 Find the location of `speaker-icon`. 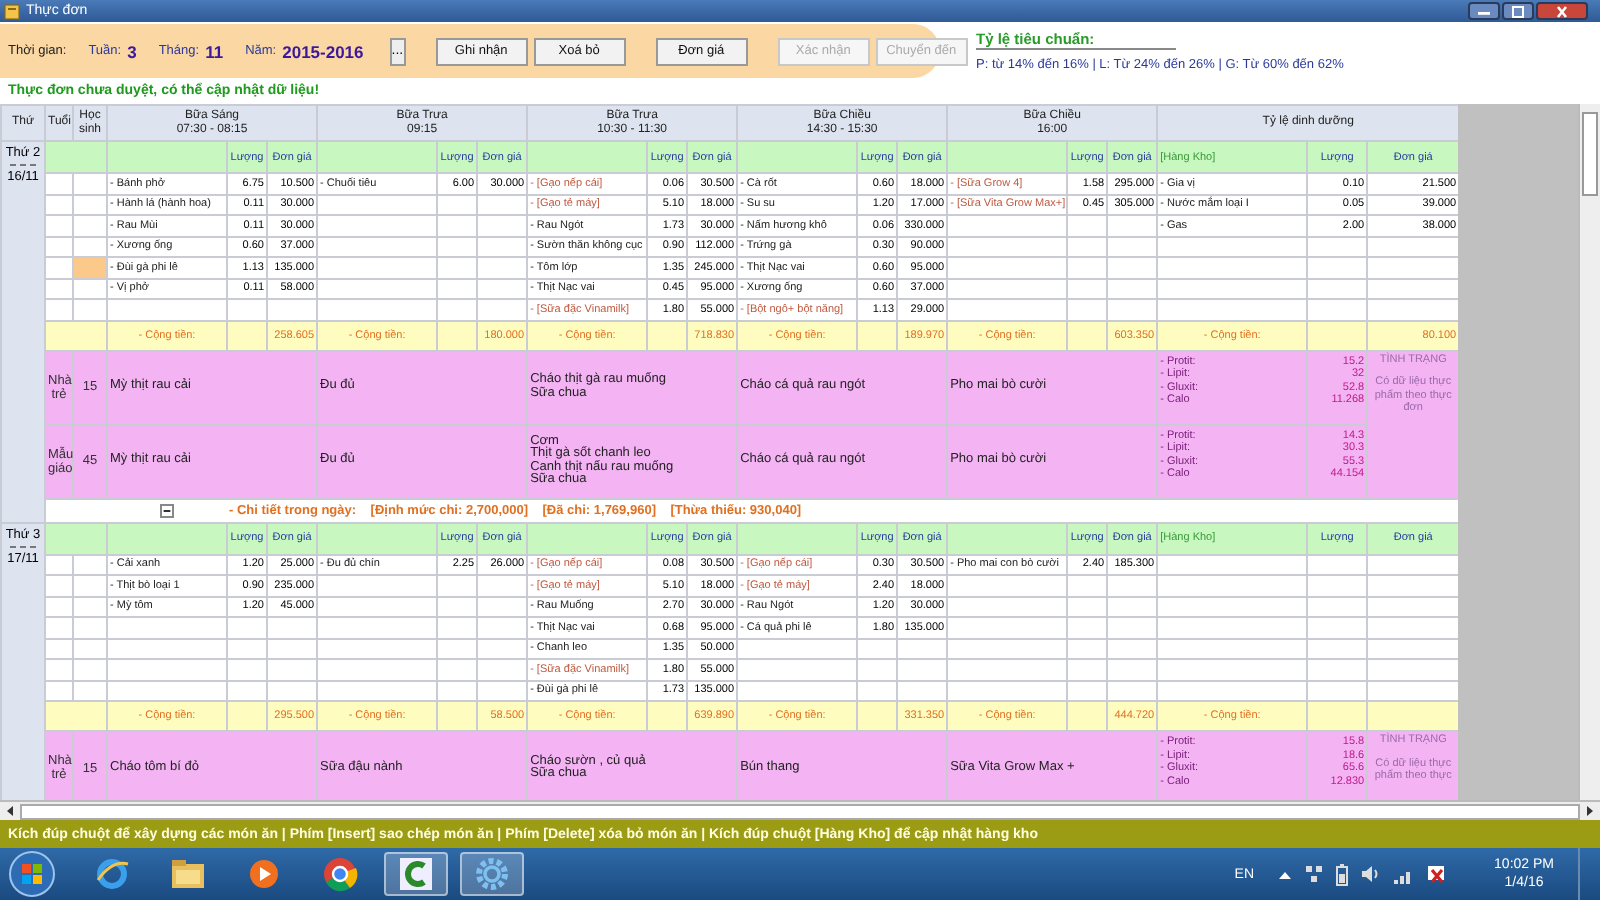

speaker-icon is located at coordinates (1371, 874).